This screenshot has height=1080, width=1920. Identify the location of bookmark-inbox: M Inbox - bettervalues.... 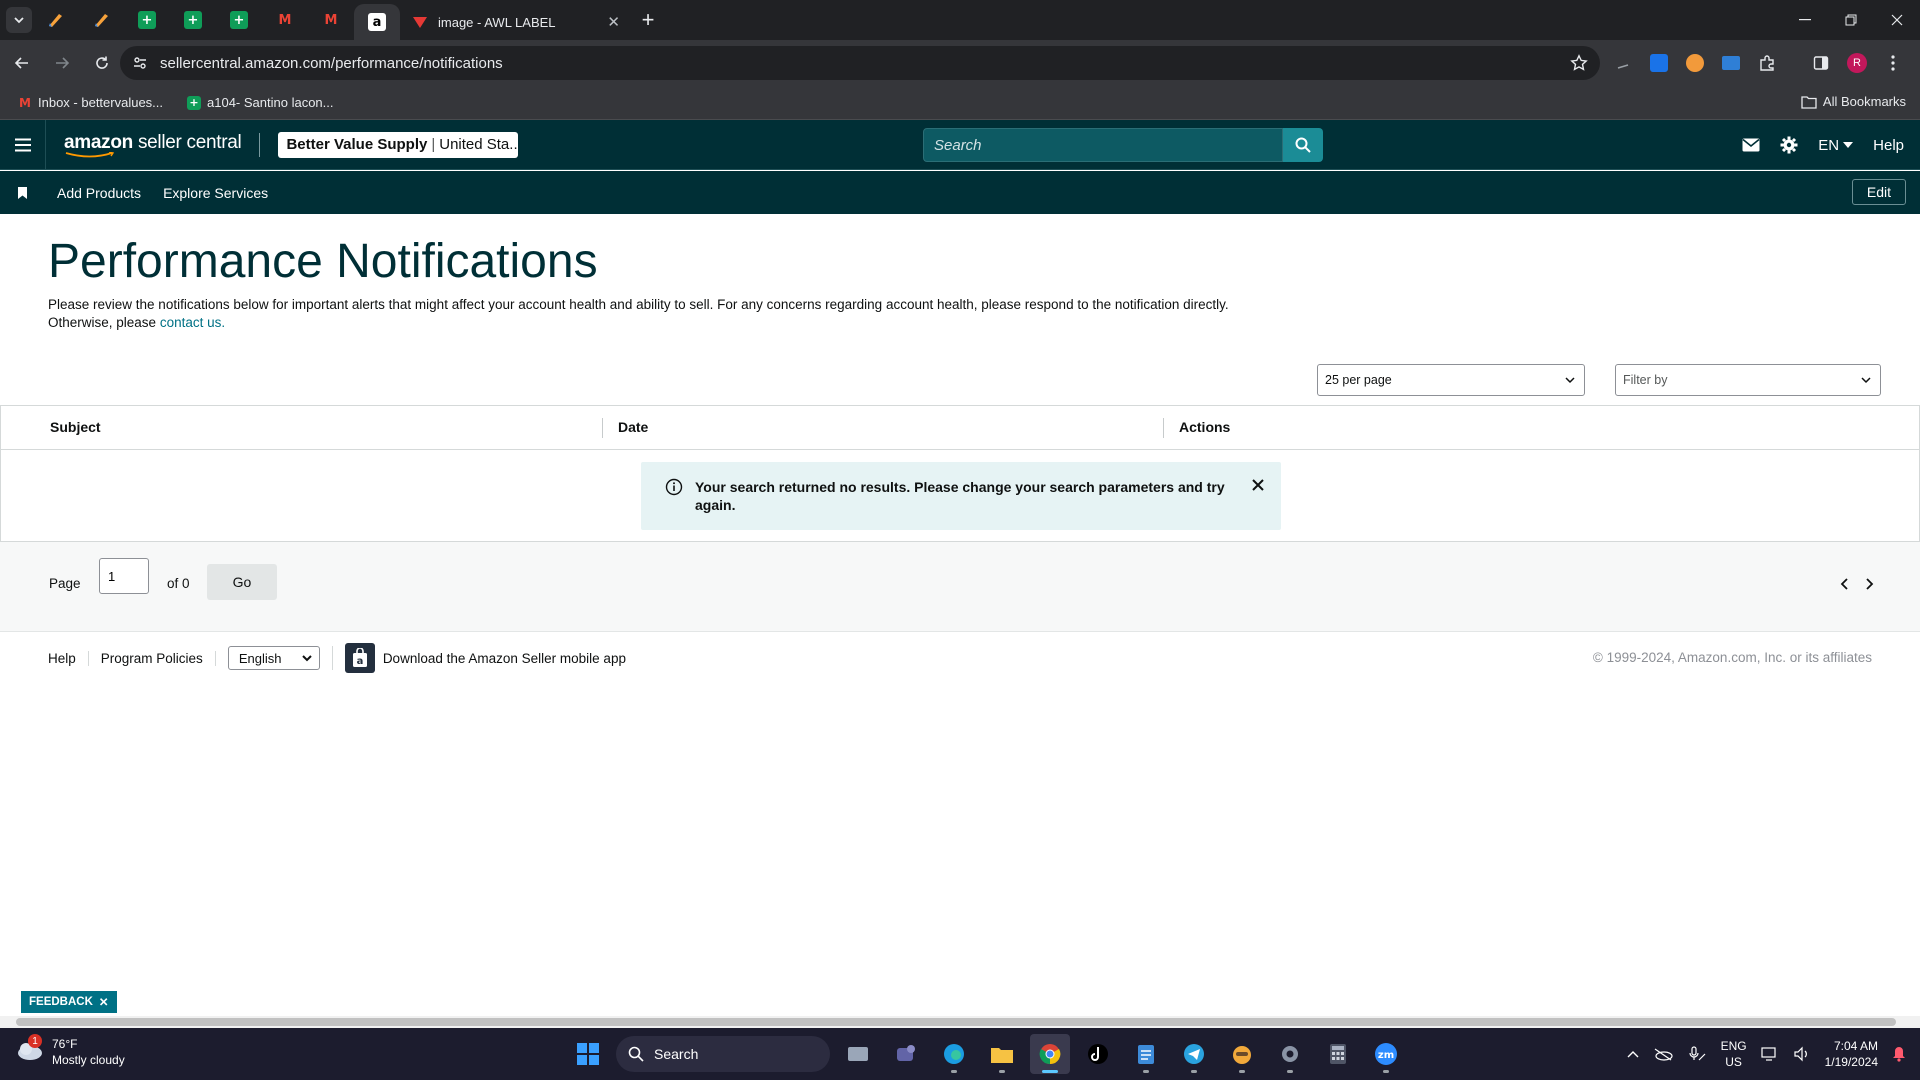
(90, 102).